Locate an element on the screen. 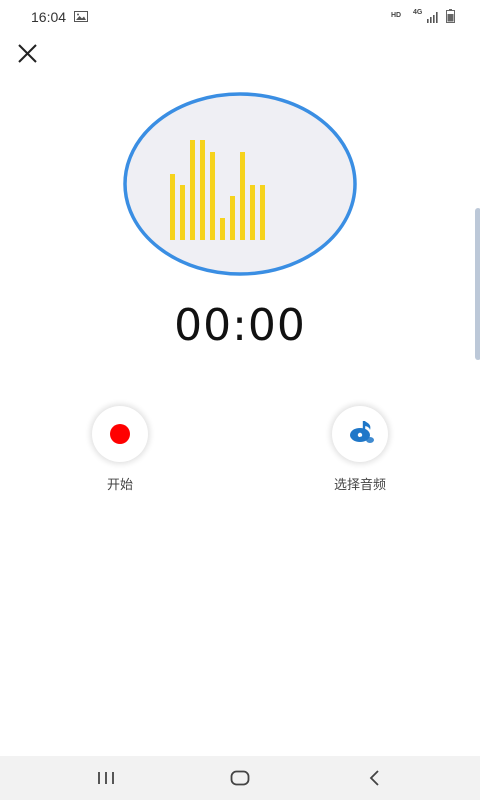 The image size is (480, 800). status-time: 16:04 is located at coordinates (49, 17).